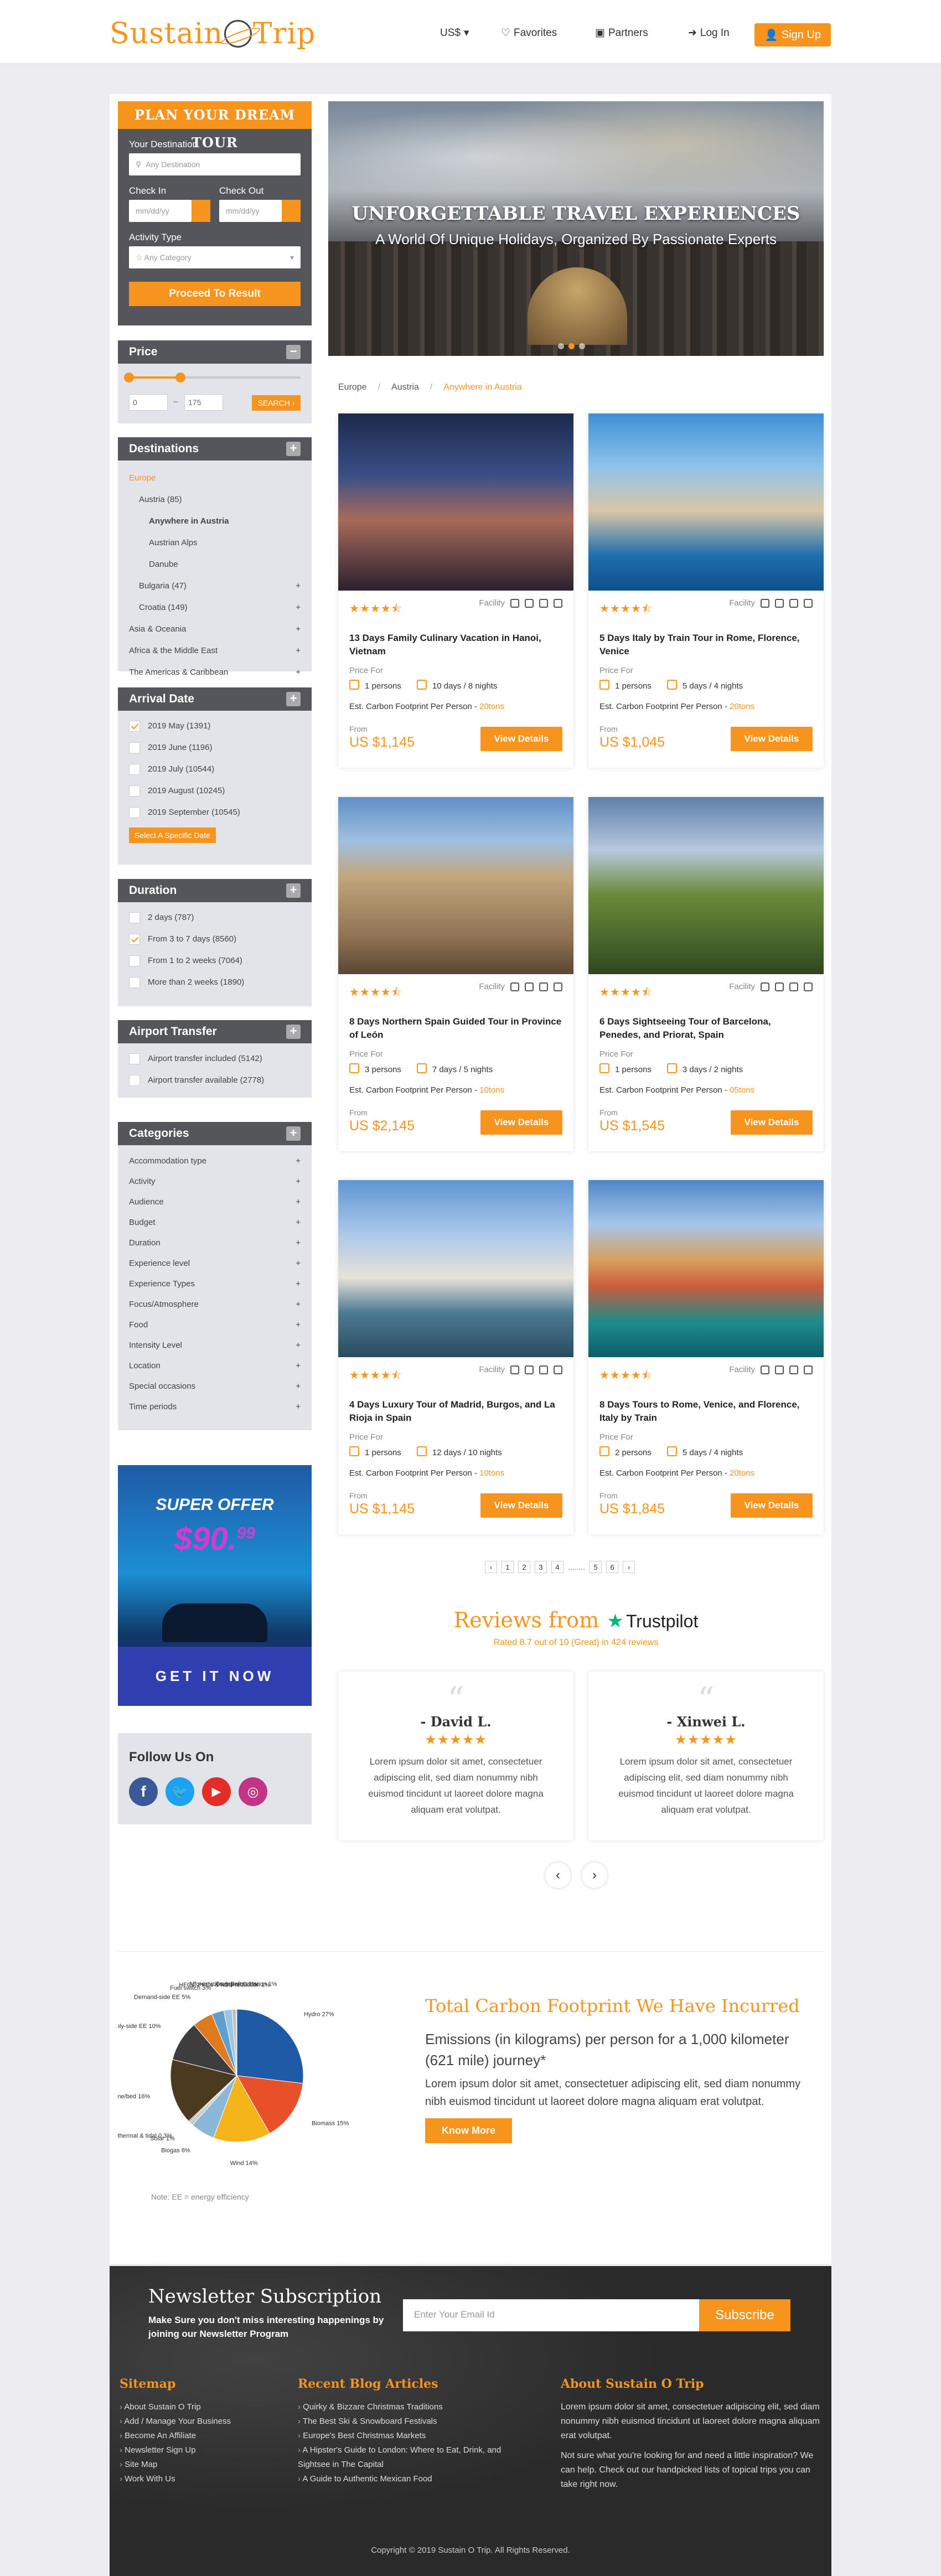  What do you see at coordinates (215, 1386) in the screenshot?
I see `category-item: Special occasions +` at bounding box center [215, 1386].